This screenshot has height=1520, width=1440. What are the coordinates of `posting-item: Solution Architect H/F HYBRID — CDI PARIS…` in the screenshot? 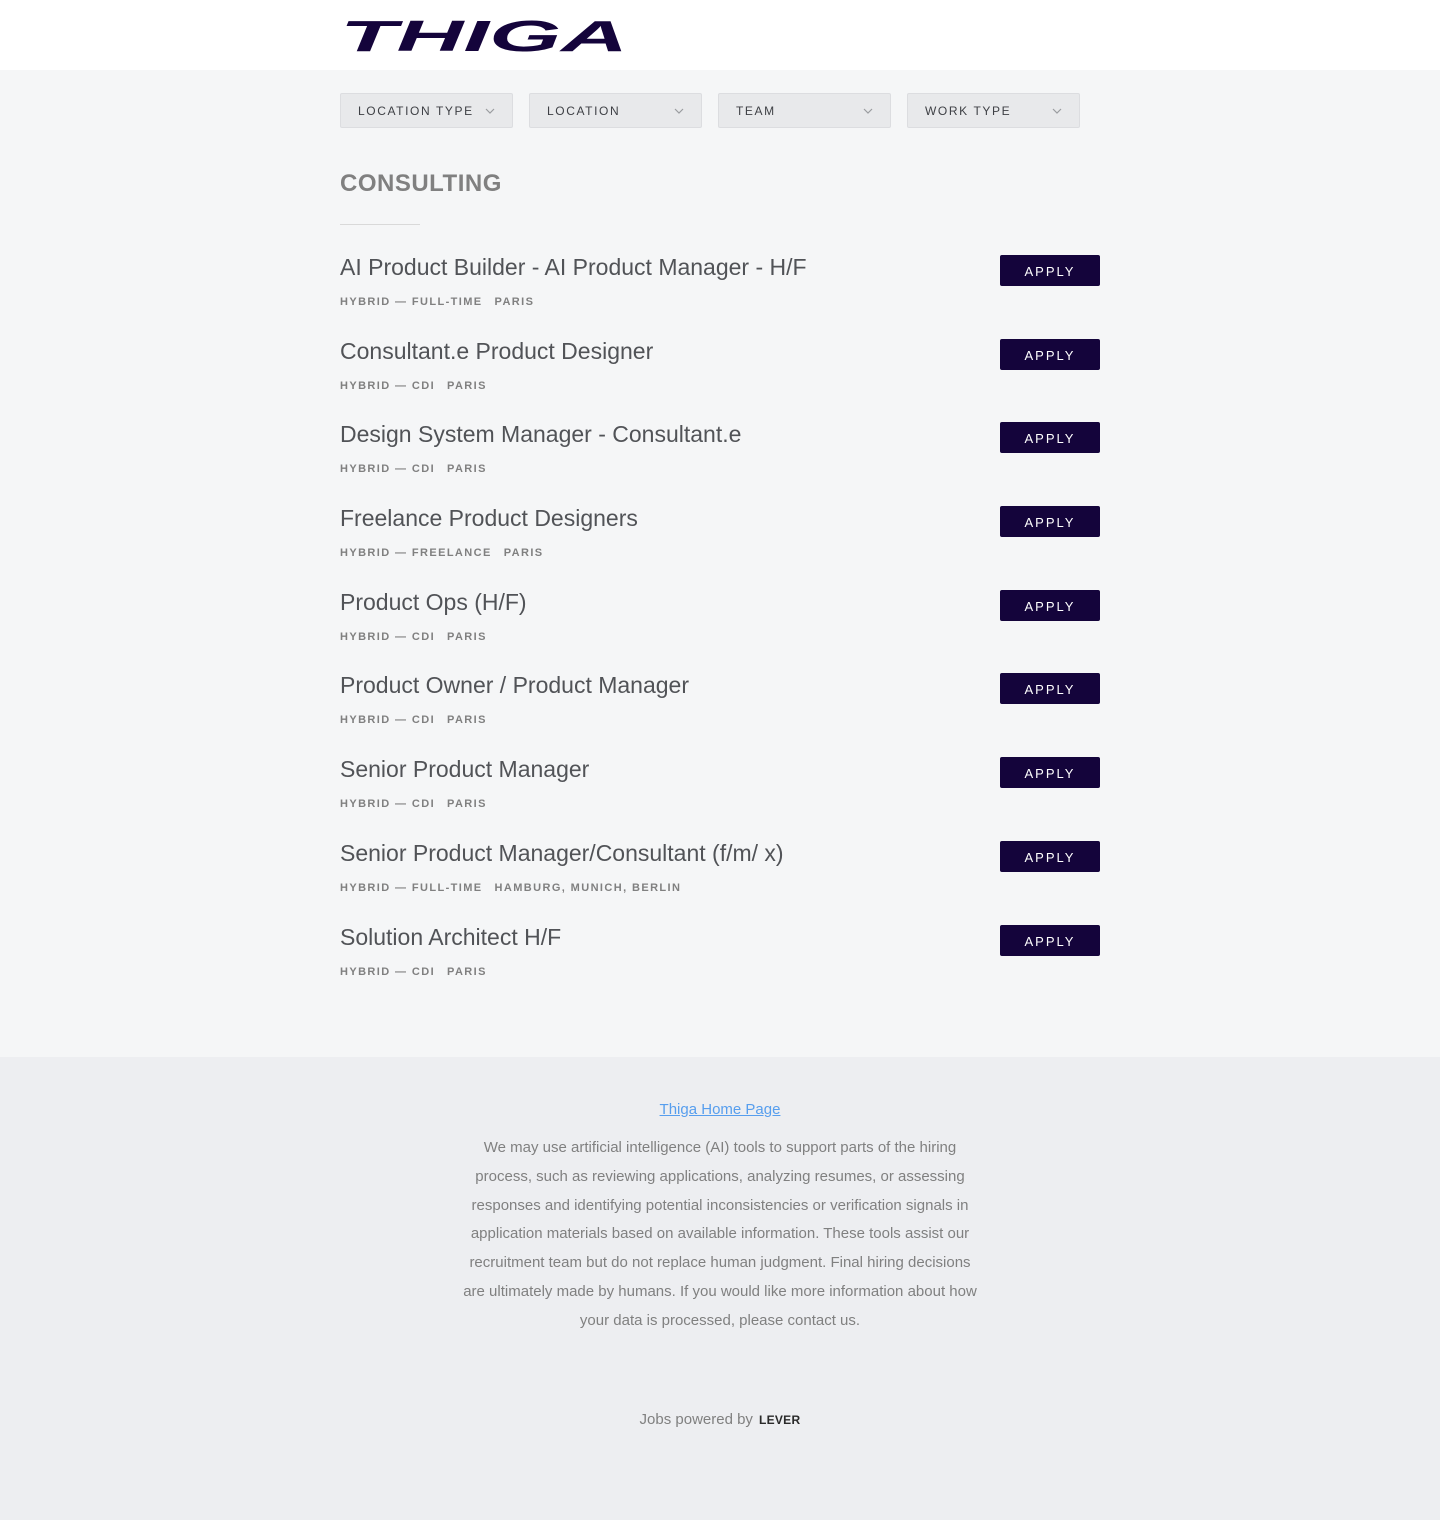 It's located at (720, 952).